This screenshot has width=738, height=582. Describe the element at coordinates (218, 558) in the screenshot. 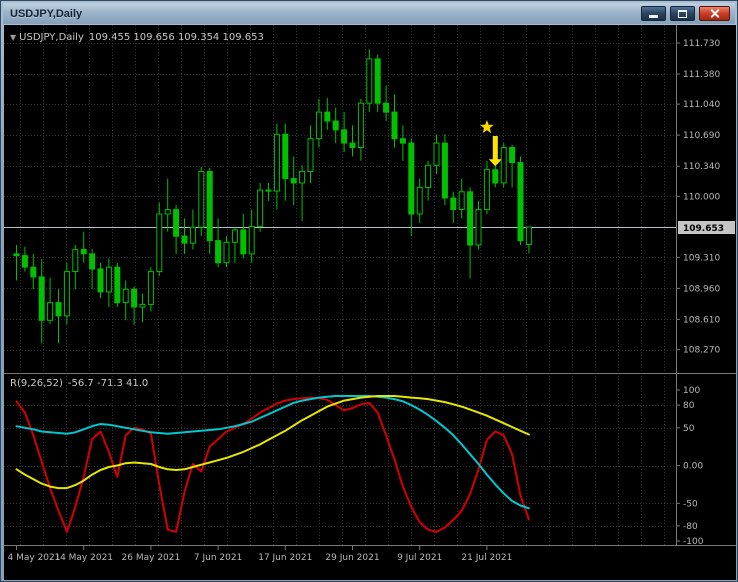

I see `time-axis-label: 7 Jun 2021` at that location.